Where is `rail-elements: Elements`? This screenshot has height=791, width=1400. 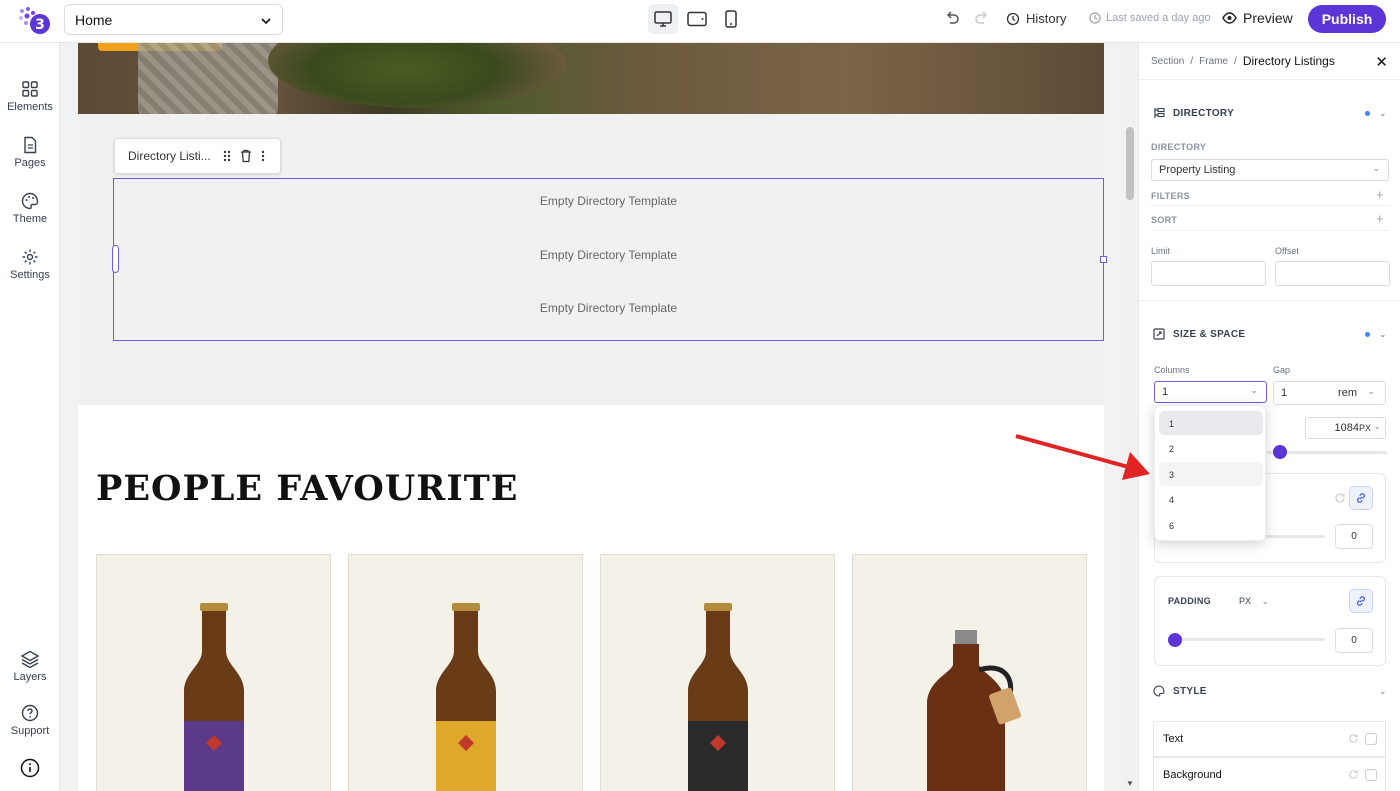
rail-elements: Elements is located at coordinates (30, 96).